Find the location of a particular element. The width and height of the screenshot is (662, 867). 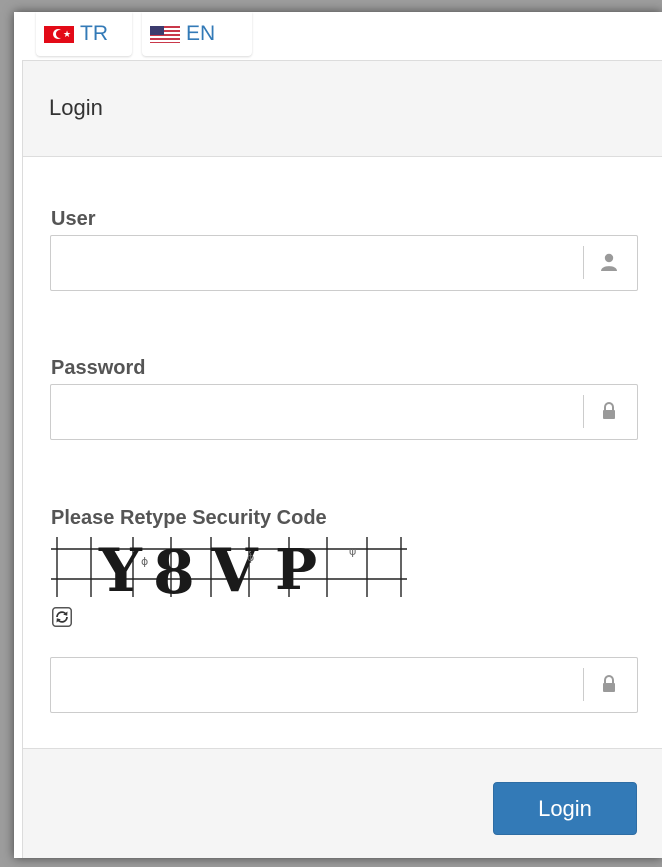

user-input-group is located at coordinates (344, 263).